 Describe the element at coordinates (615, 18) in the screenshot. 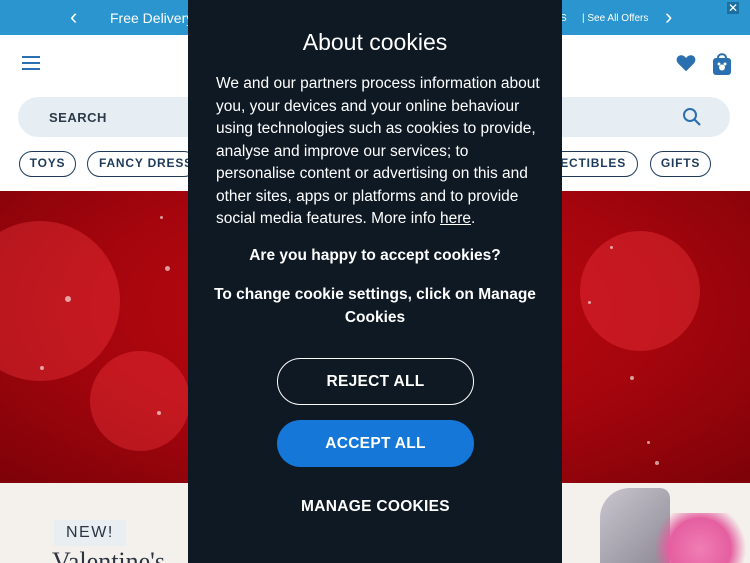

I see `see-all-offers-link: | See All Offers` at that location.